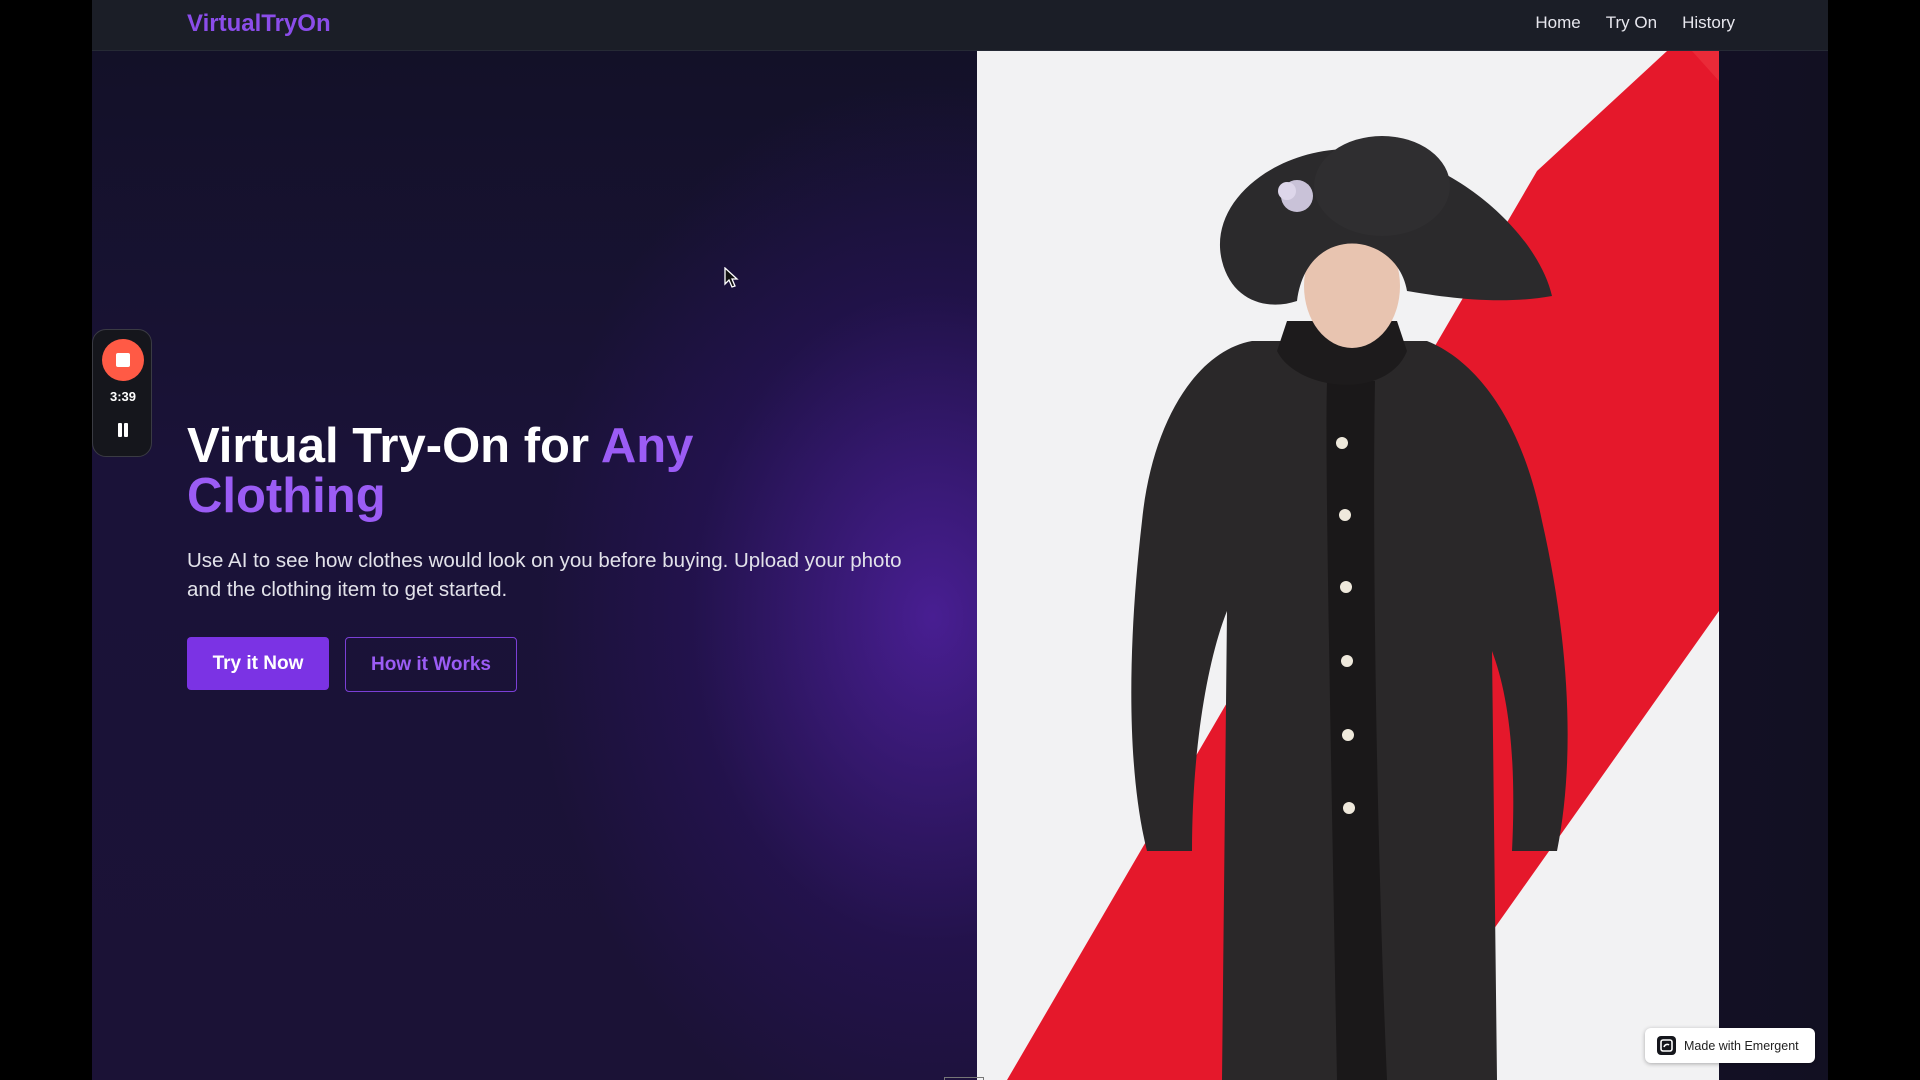 The height and width of the screenshot is (1080, 1920). What do you see at coordinates (1557, 23) in the screenshot?
I see `nav-link-home: Home` at bounding box center [1557, 23].